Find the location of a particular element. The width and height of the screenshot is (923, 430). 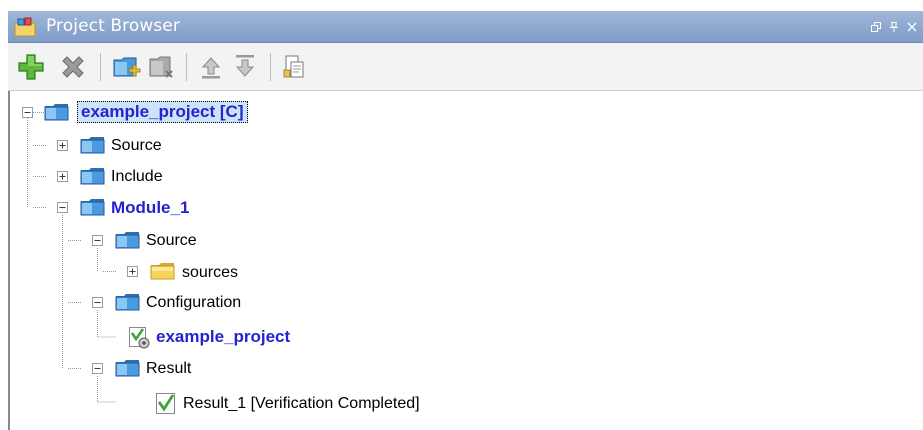

panel-title: Project Browser is located at coordinates (113, 26).